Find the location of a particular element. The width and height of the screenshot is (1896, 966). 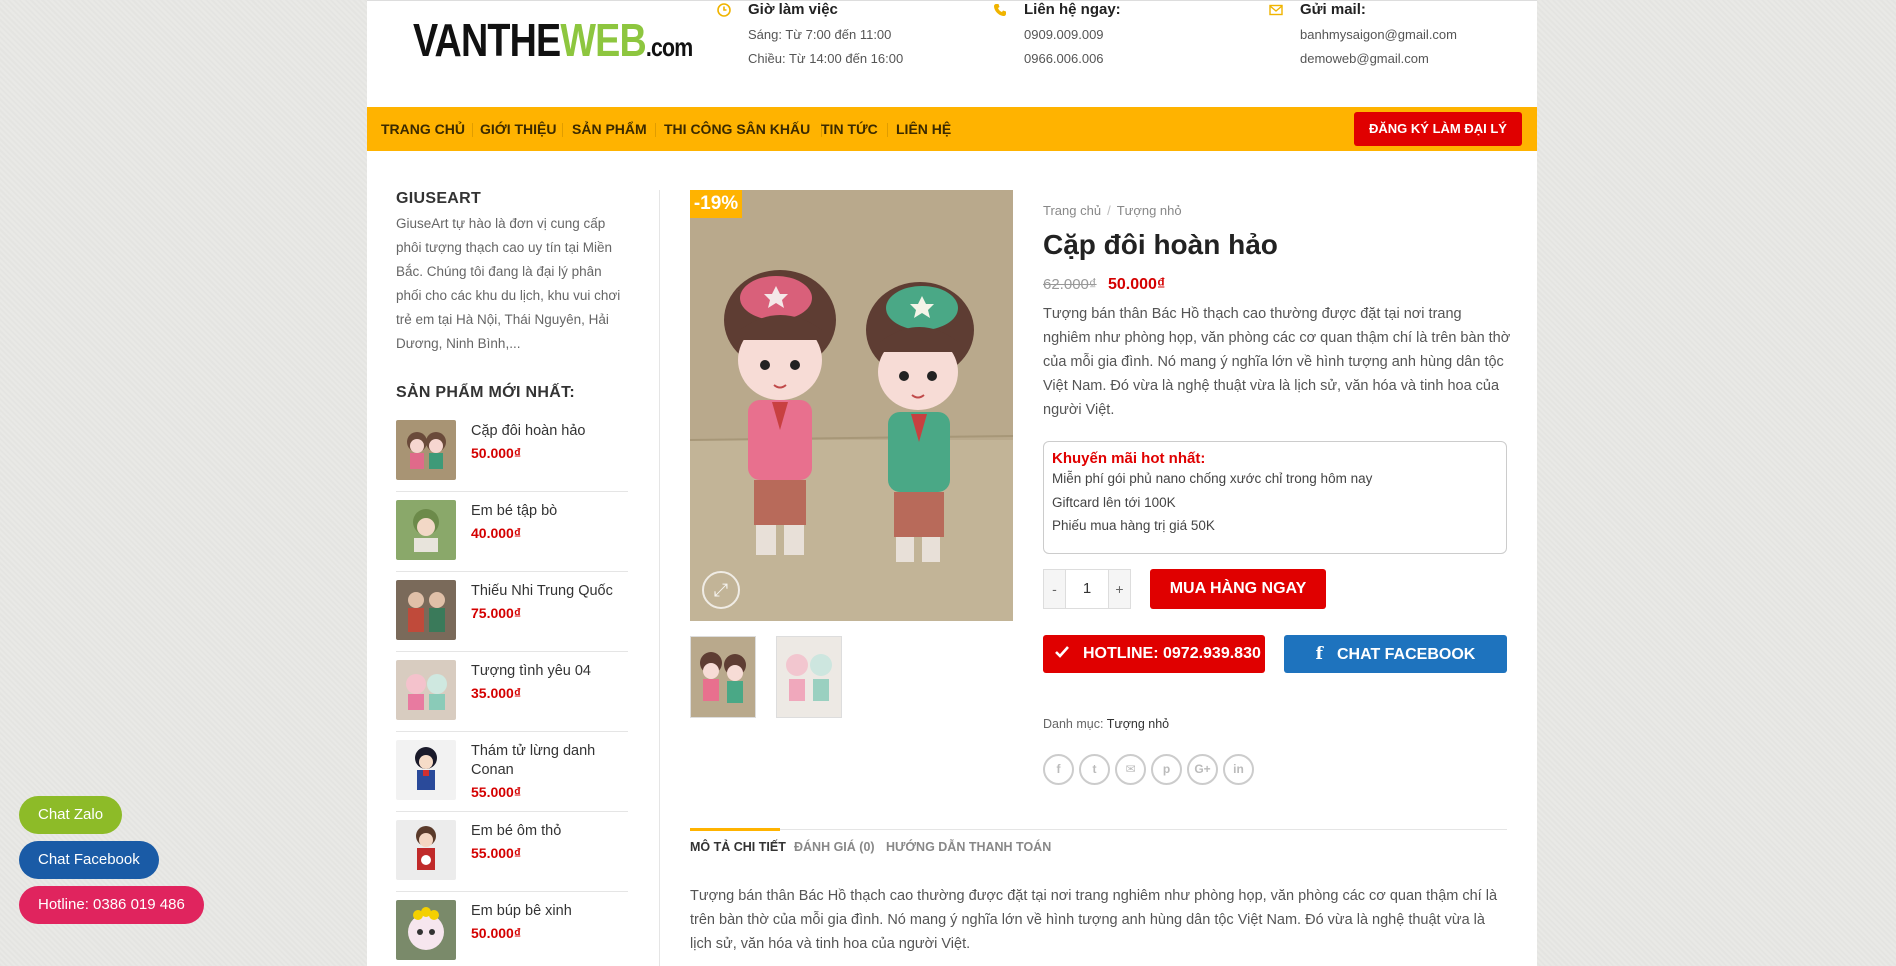

hours-title: Giờ làm việc is located at coordinates (793, 9).